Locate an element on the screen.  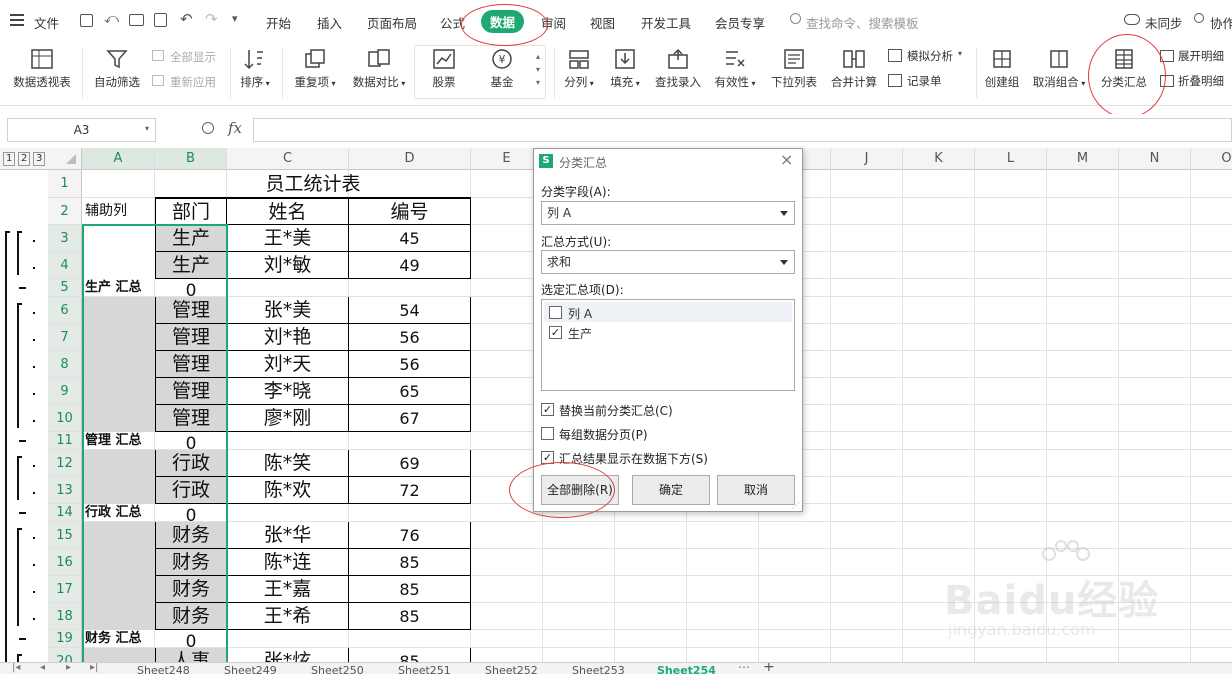
name-box-dropdown-icon: ▾ is located at coordinates (147, 128).